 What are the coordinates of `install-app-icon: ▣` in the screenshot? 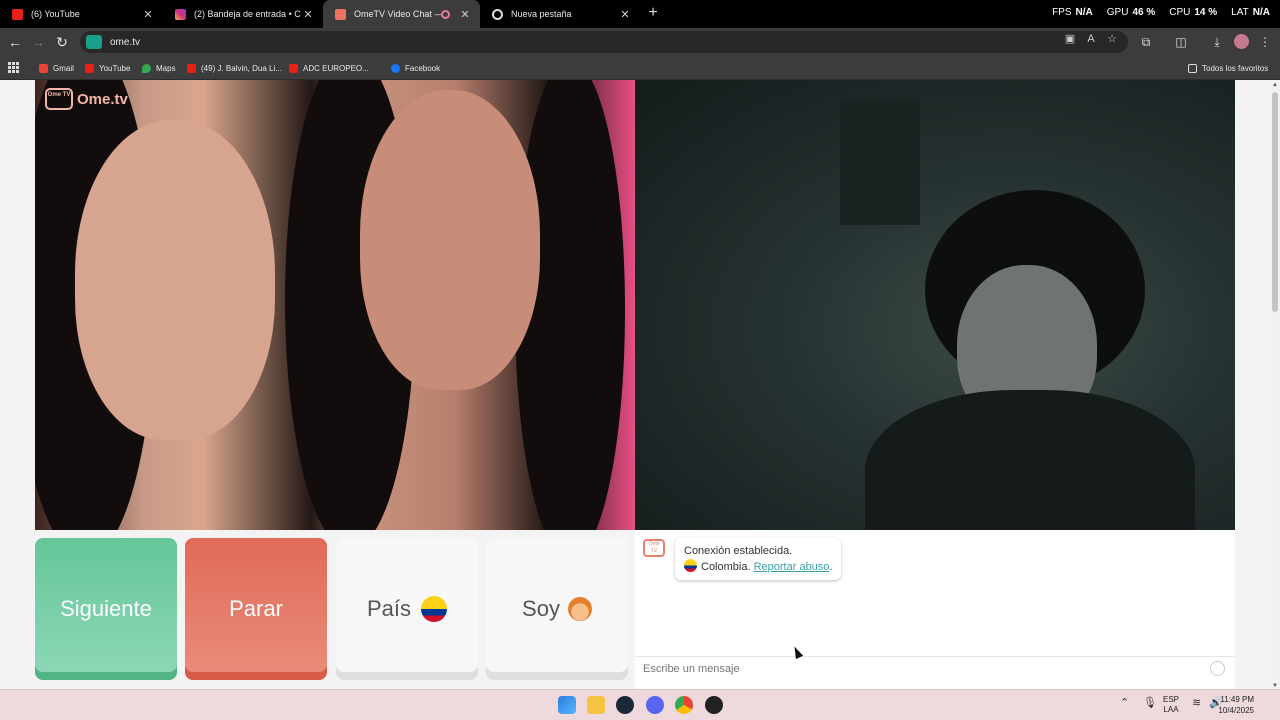 It's located at (1070, 39).